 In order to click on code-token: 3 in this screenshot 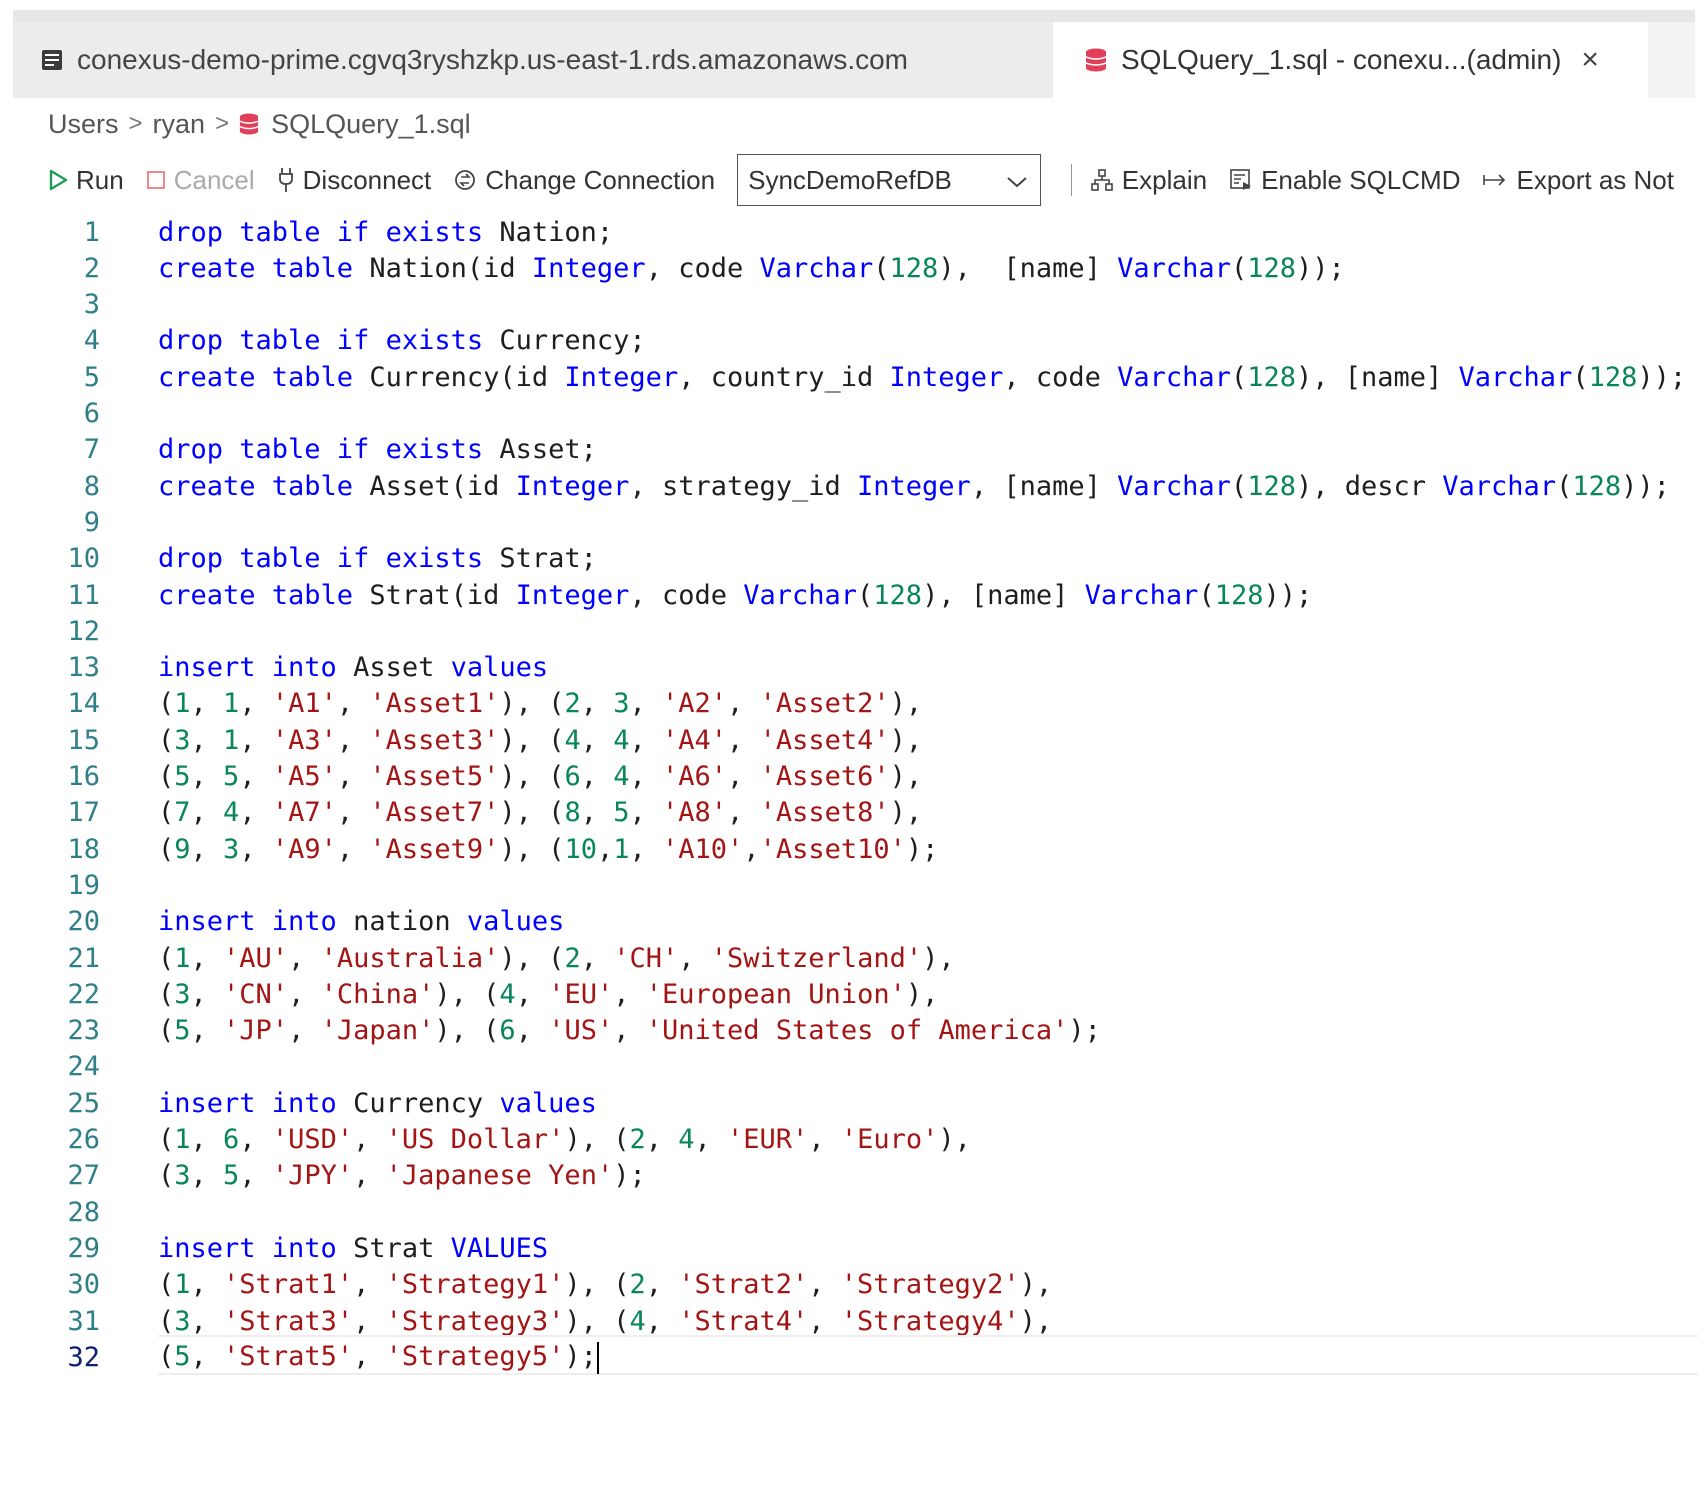, I will do `click(182, 740)`.